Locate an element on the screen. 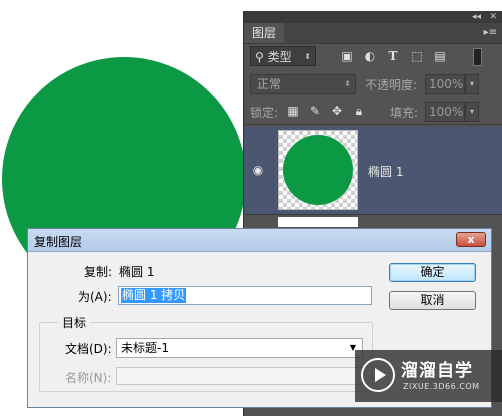 This screenshot has height=416, width=502. duplicate-value: 椭圆 1 is located at coordinates (137, 272).